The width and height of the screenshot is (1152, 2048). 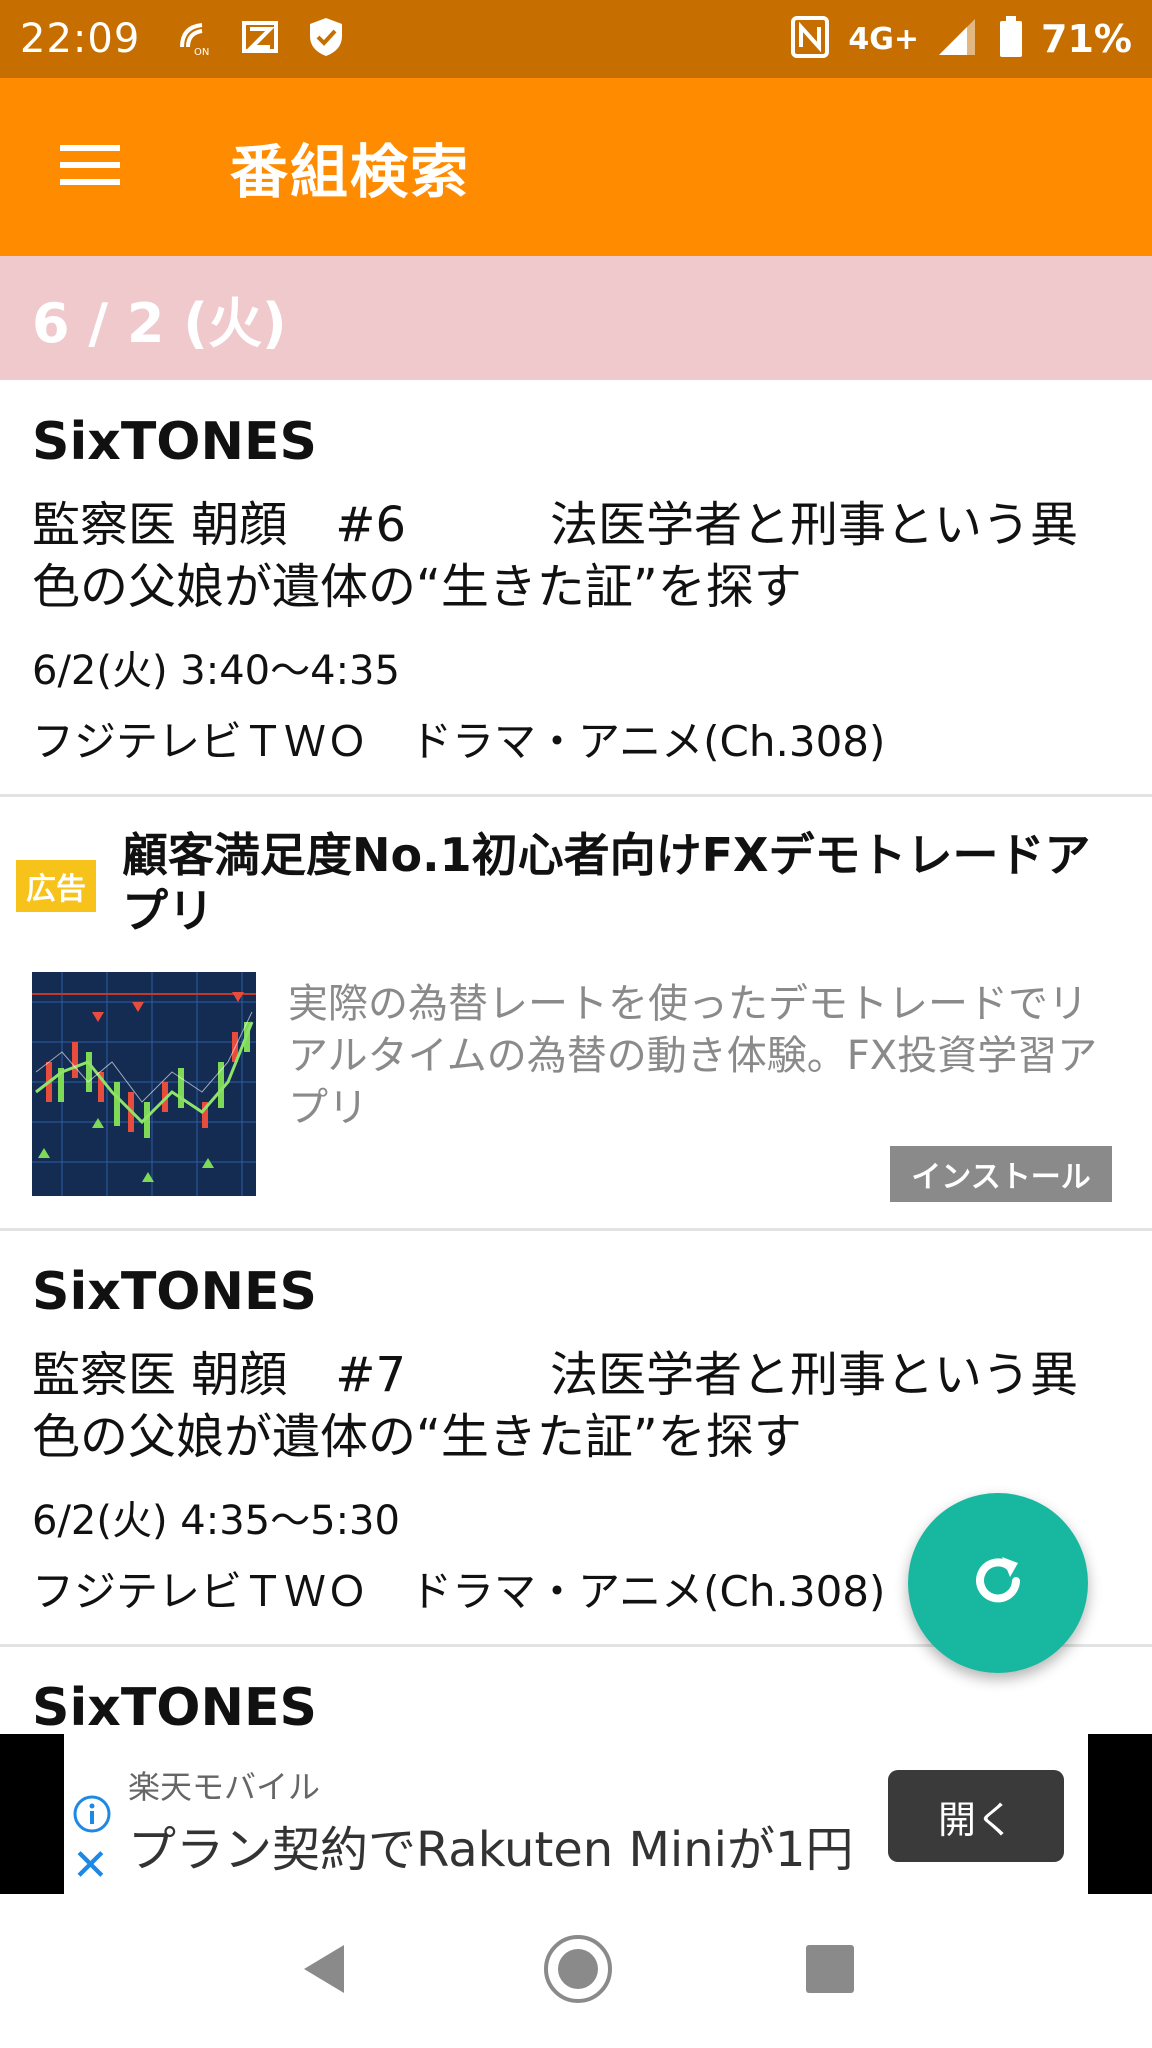 I want to click on shield-icon, so click(x=326, y=39).